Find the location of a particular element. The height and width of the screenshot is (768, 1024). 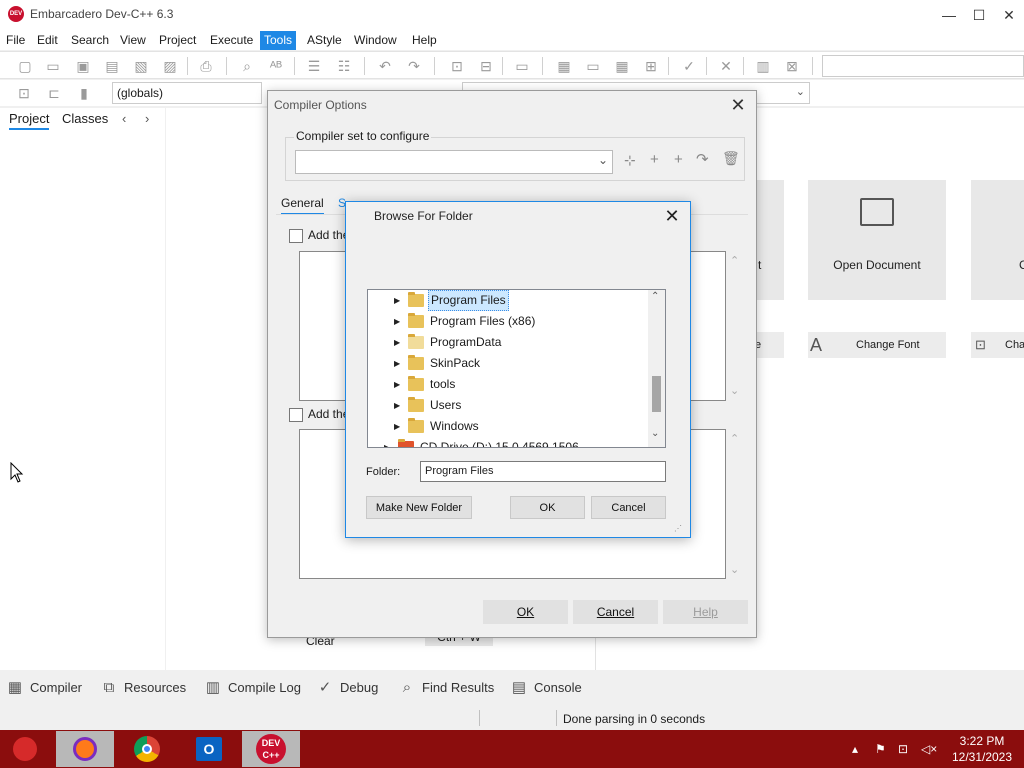

add-commands-compiler-checkbox is located at coordinates (296, 236).